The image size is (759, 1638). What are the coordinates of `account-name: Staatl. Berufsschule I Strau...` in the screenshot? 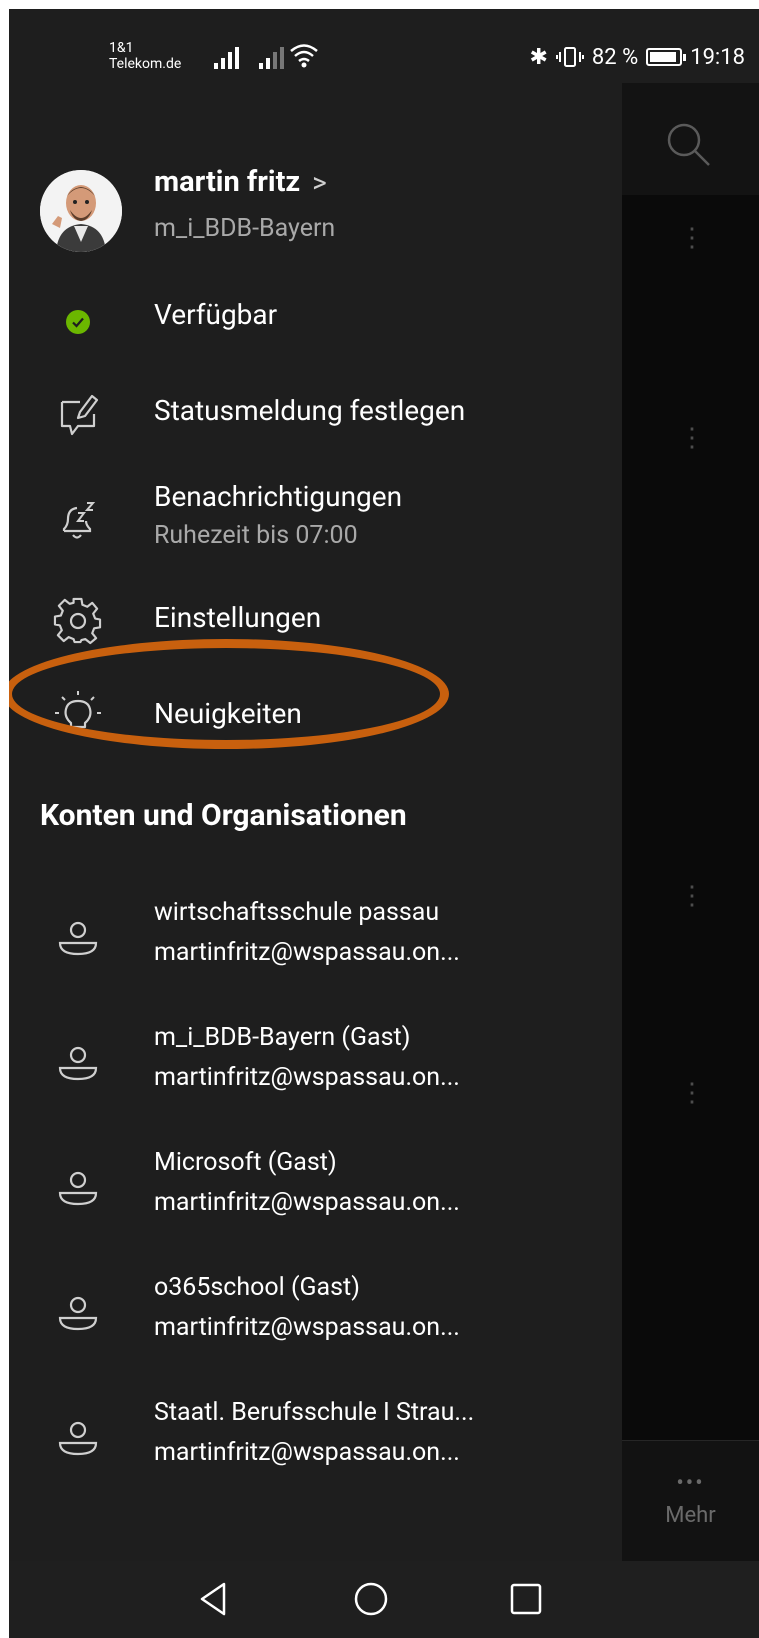 It's located at (314, 1412).